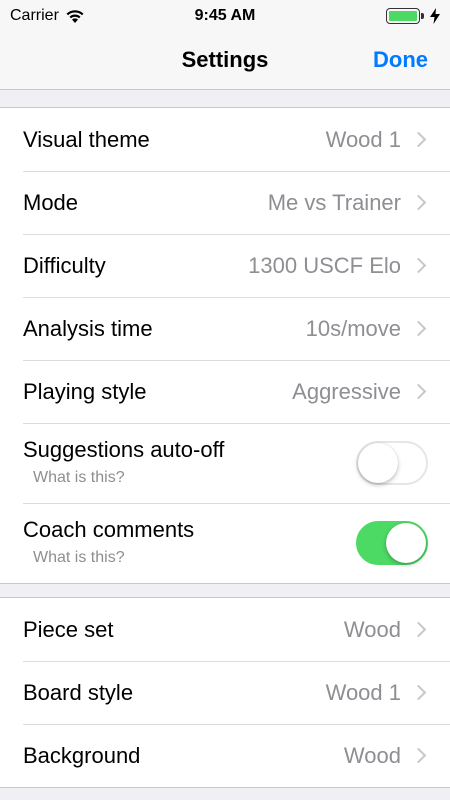 This screenshot has height=800, width=450. What do you see at coordinates (225, 629) in the screenshot?
I see `setting-row-piece-set: Piece set Wood` at bounding box center [225, 629].